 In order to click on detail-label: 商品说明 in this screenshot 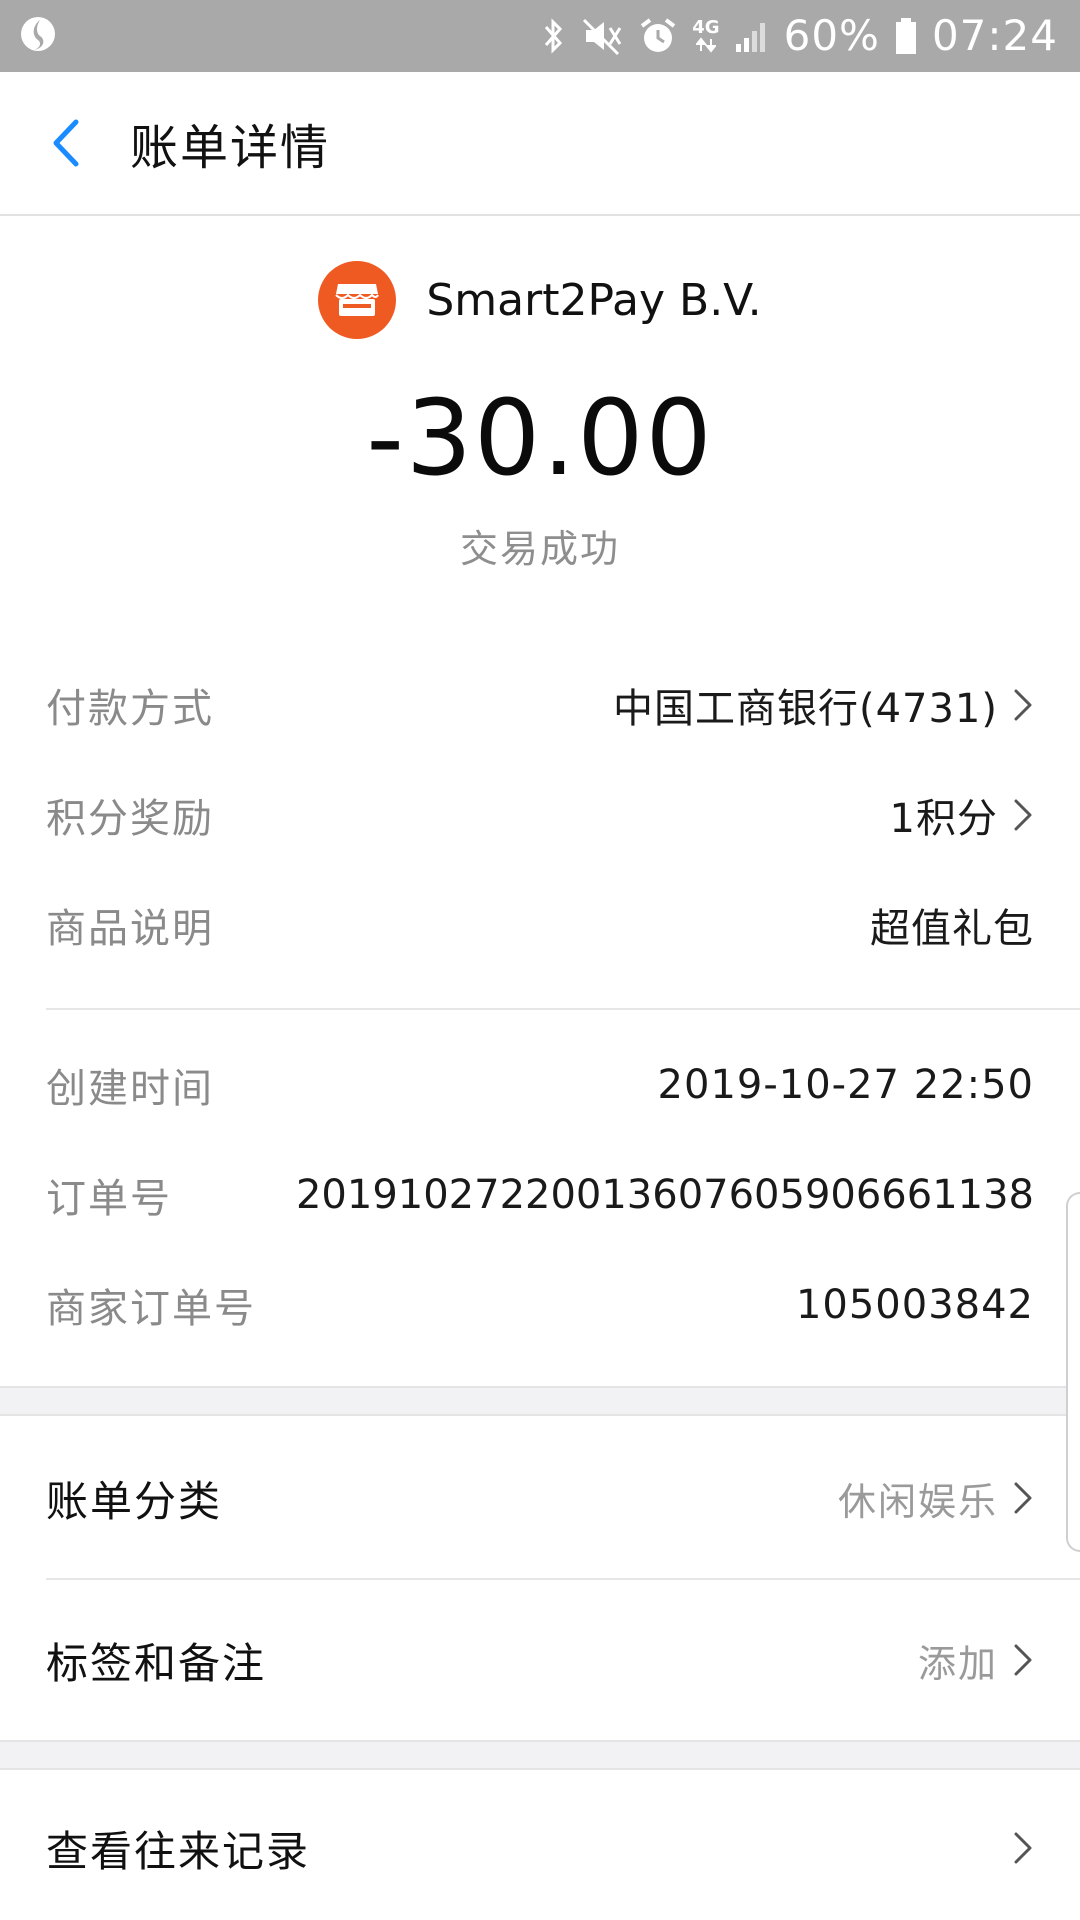, I will do `click(130, 929)`.